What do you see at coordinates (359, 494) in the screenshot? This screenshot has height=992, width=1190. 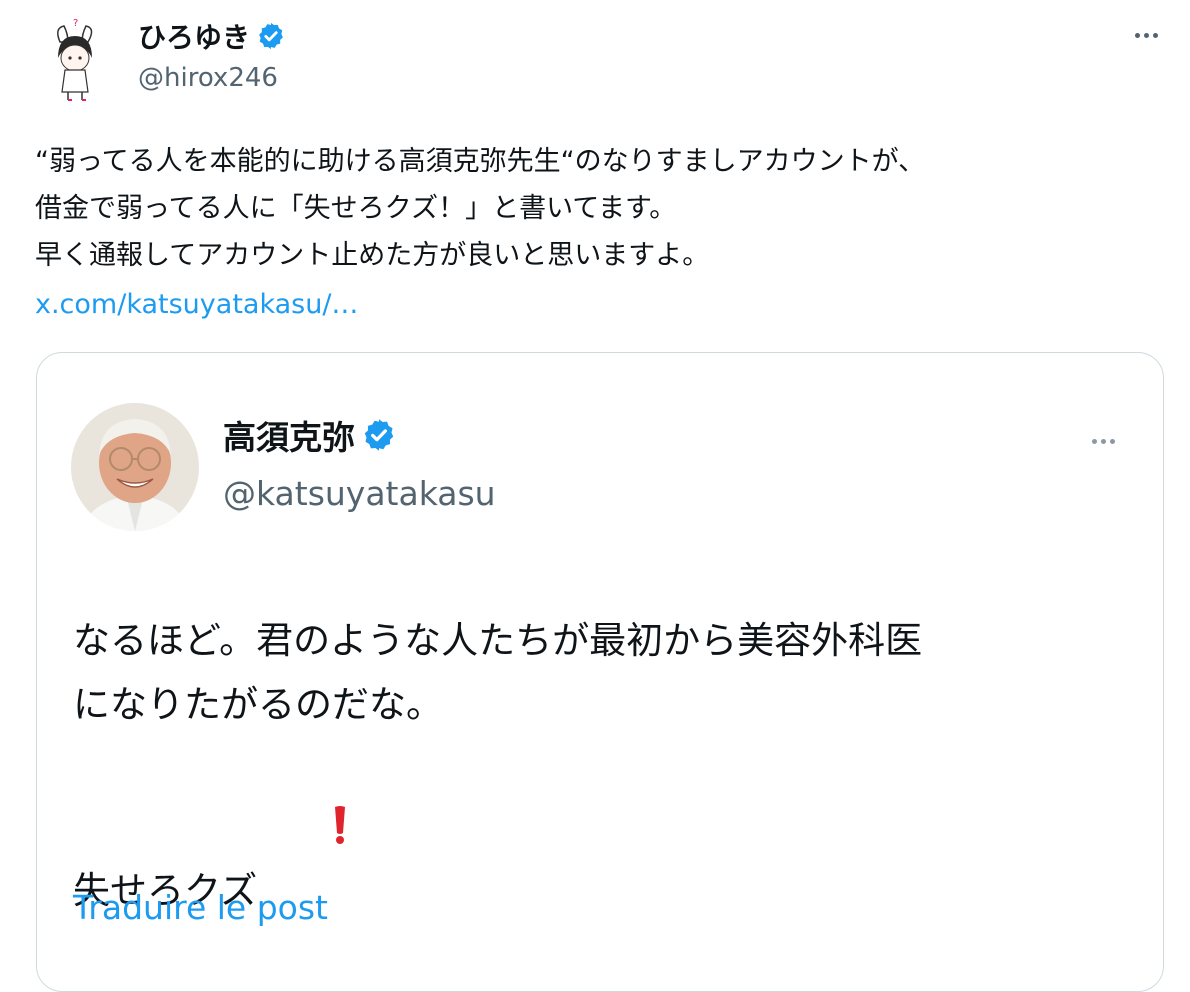 I see `quoted-author-handle: @katsuyatakasu` at bounding box center [359, 494].